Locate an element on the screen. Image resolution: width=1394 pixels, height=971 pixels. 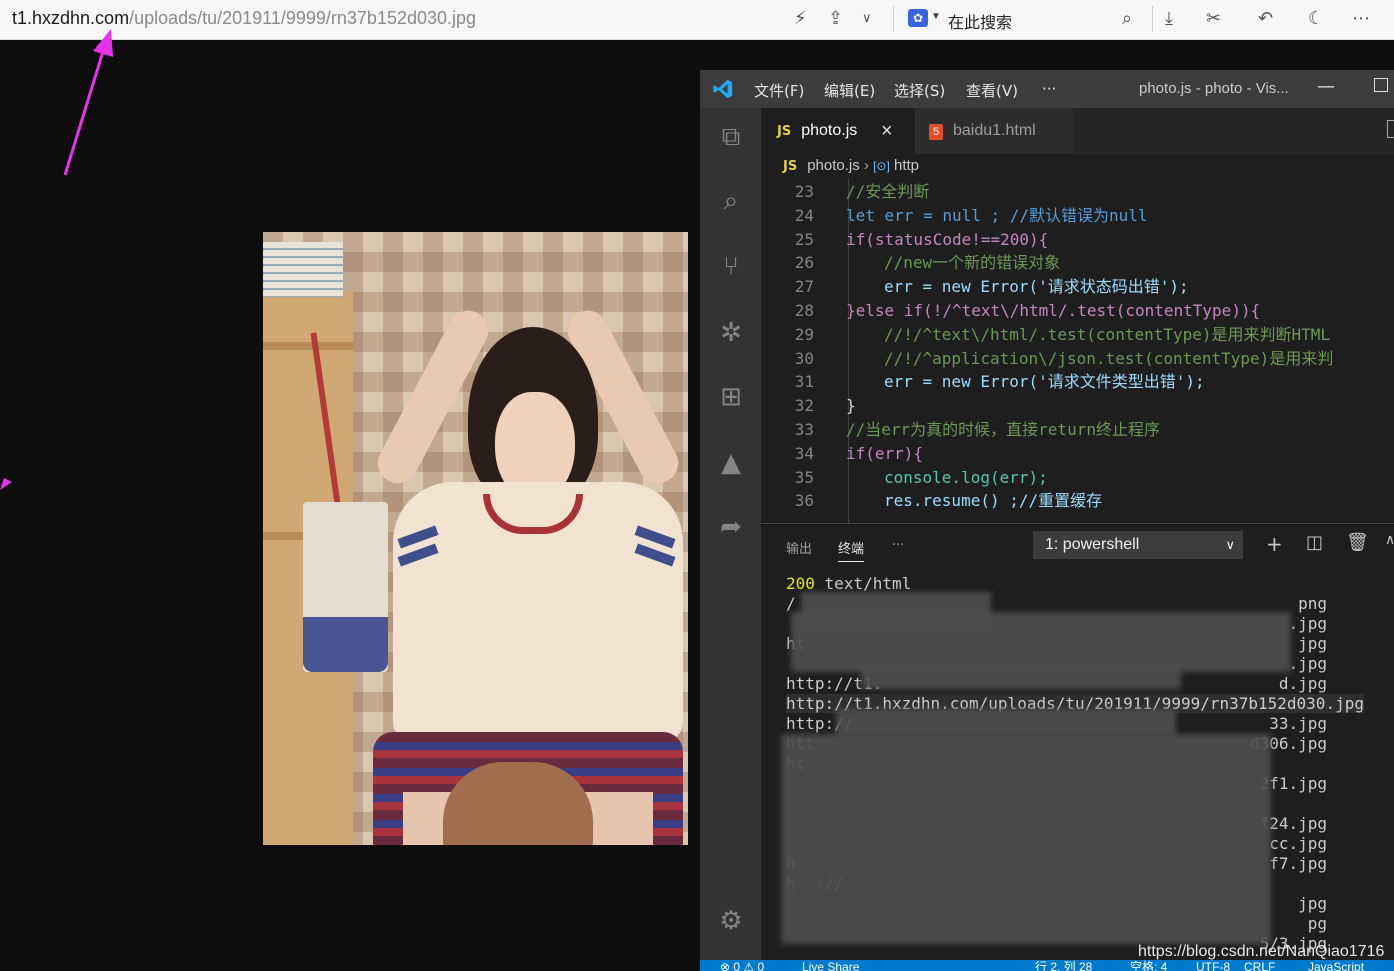
maximize-icon is located at coordinates (1381, 85).